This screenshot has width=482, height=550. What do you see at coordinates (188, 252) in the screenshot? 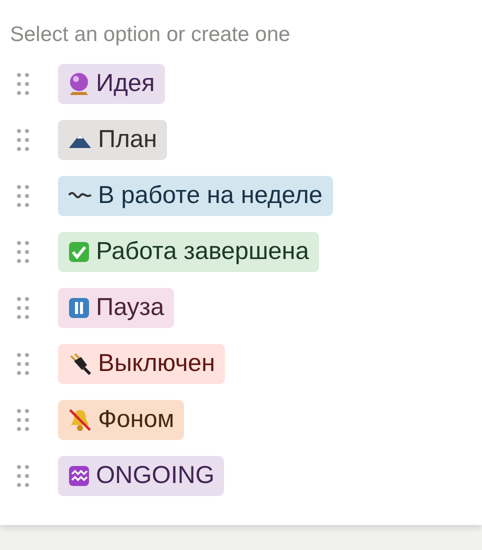
I see `option-tag: Работа завершена` at bounding box center [188, 252].